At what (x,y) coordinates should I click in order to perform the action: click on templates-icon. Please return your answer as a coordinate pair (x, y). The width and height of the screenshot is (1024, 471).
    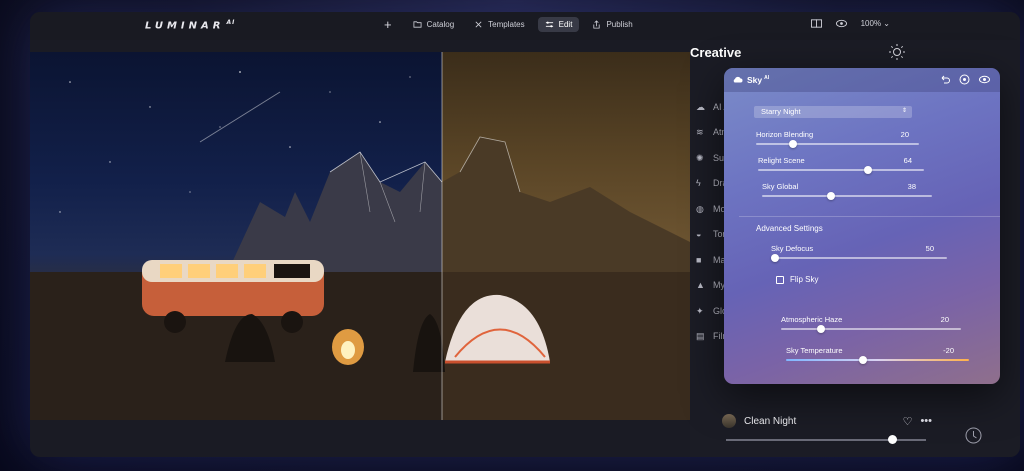
    Looking at the image, I should click on (478, 24).